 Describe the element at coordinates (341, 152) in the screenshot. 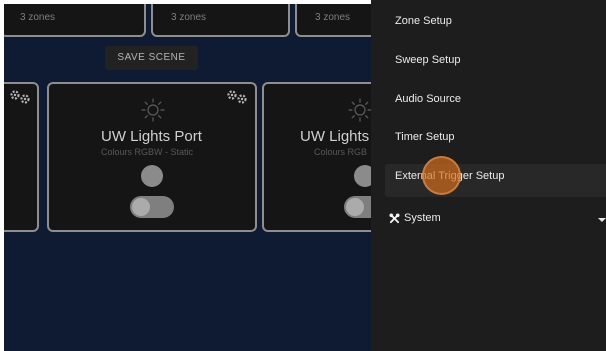

I see `light-mode: Colours RGB` at that location.